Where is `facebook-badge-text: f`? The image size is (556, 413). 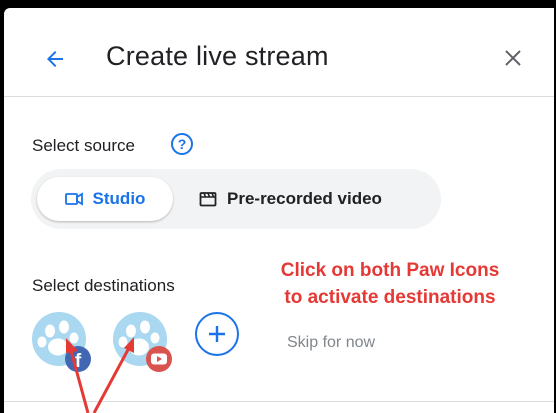
facebook-badge-text: f is located at coordinates (78, 361).